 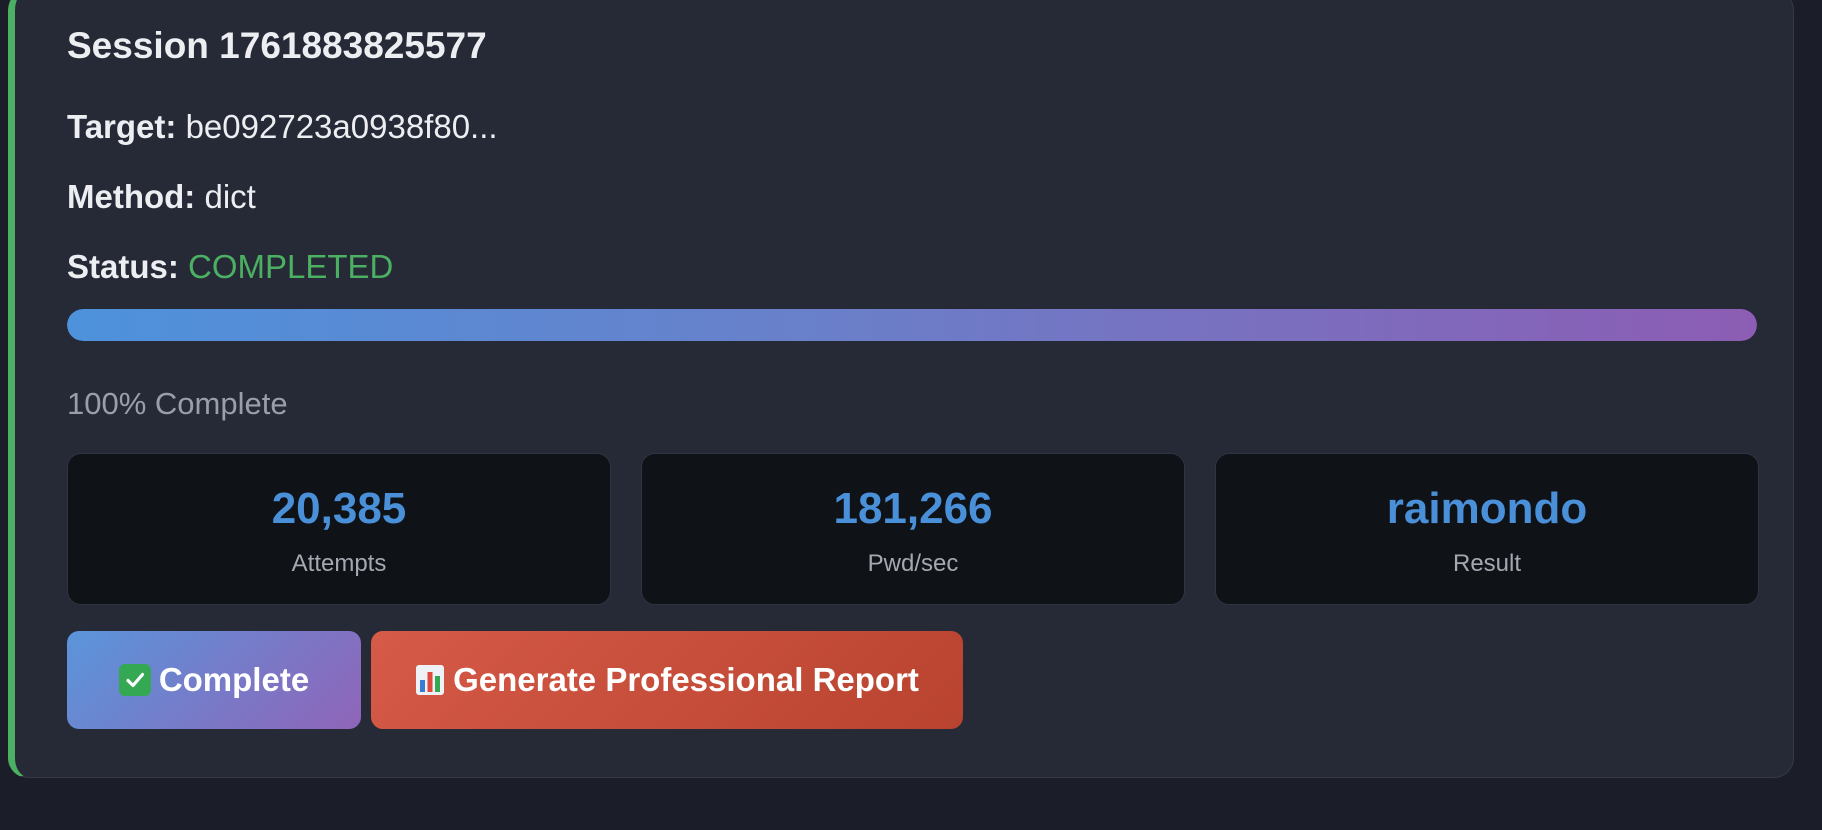 I want to click on complete-button-label: Complete, so click(x=234, y=679).